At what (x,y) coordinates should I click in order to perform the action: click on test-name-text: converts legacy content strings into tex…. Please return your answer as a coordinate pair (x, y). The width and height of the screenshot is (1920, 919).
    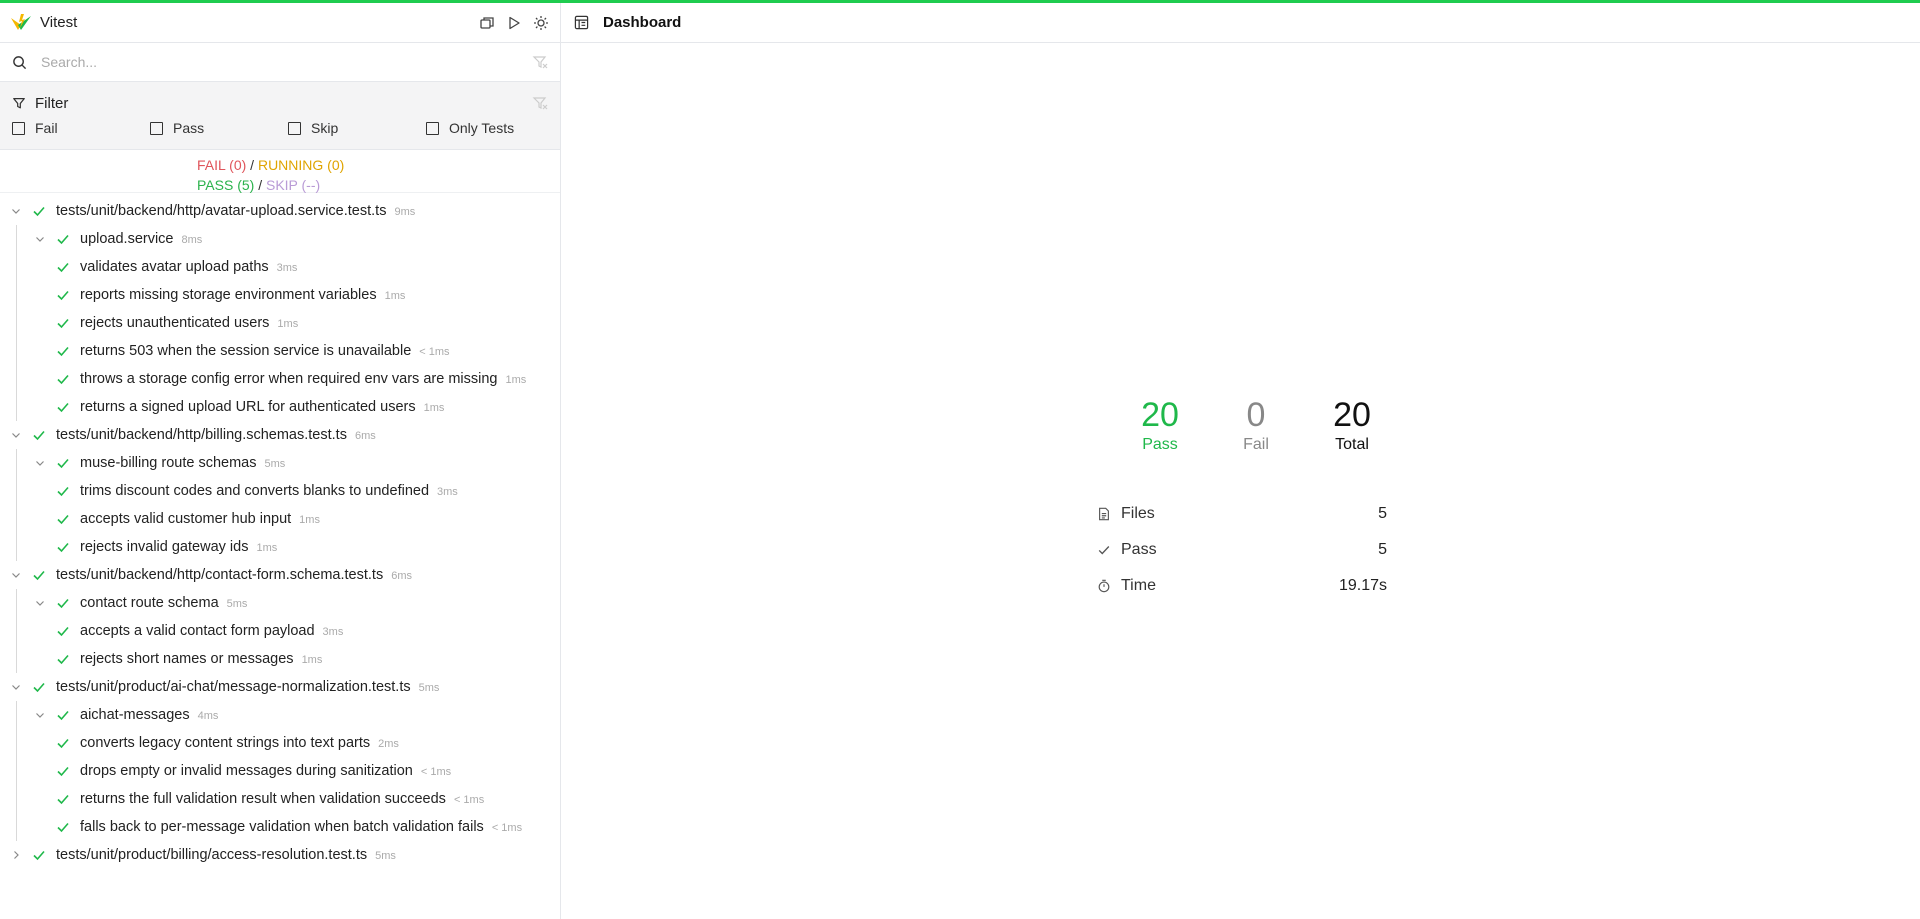
    Looking at the image, I should click on (225, 743).